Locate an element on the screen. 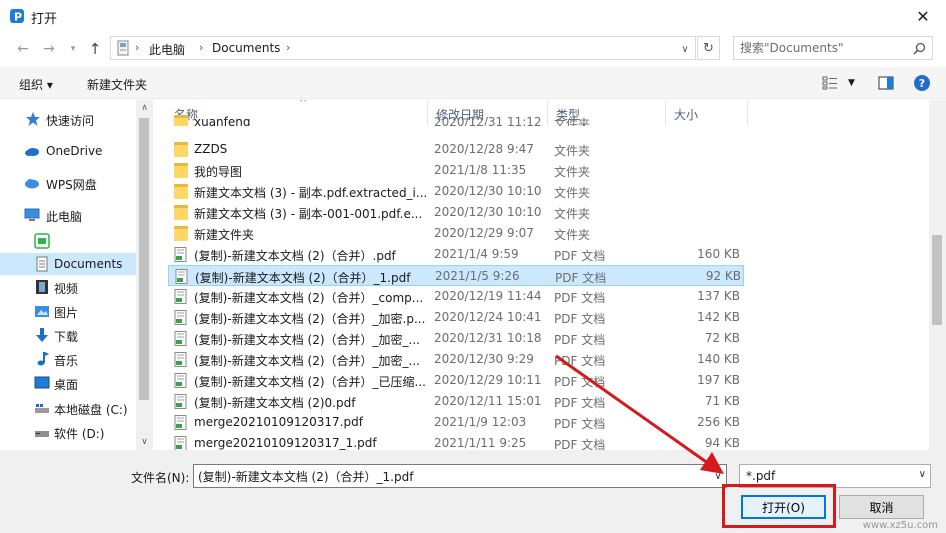  nav-item-drive-c: 本地磁盘 (C:) is located at coordinates (68, 408).